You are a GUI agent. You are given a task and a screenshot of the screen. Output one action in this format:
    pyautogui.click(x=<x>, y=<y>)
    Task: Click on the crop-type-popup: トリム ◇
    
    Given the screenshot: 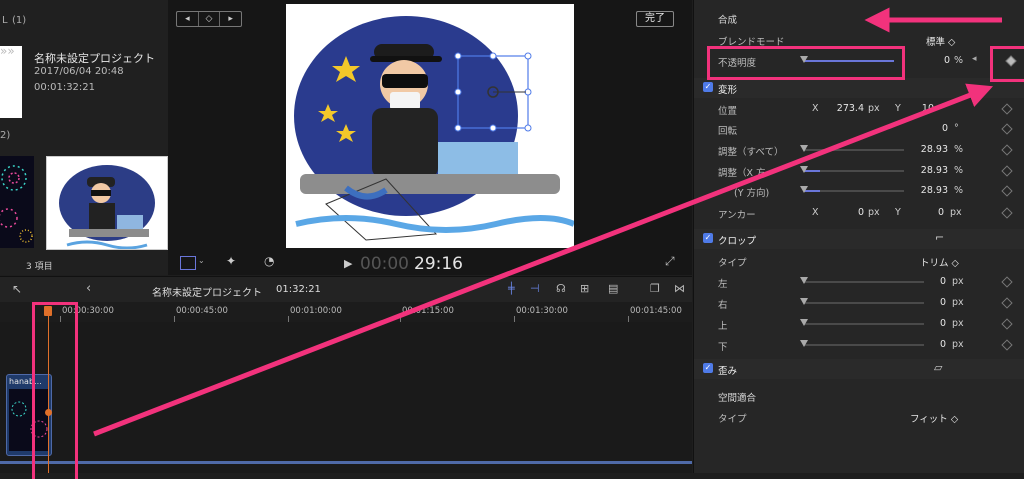 What is the action you would take?
    pyautogui.click(x=939, y=262)
    